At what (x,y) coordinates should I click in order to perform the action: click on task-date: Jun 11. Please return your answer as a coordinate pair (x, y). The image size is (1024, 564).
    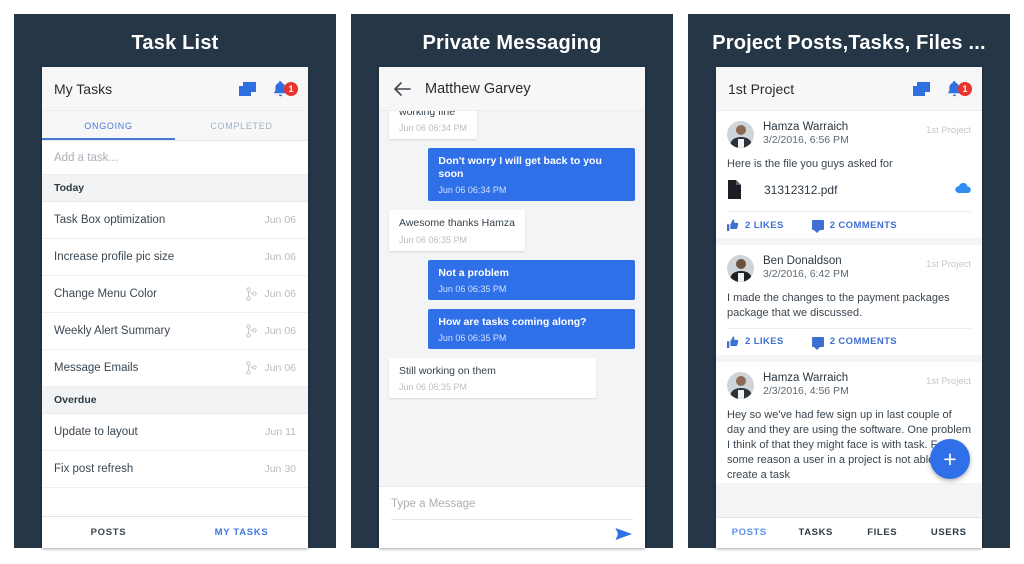
    Looking at the image, I should click on (280, 432).